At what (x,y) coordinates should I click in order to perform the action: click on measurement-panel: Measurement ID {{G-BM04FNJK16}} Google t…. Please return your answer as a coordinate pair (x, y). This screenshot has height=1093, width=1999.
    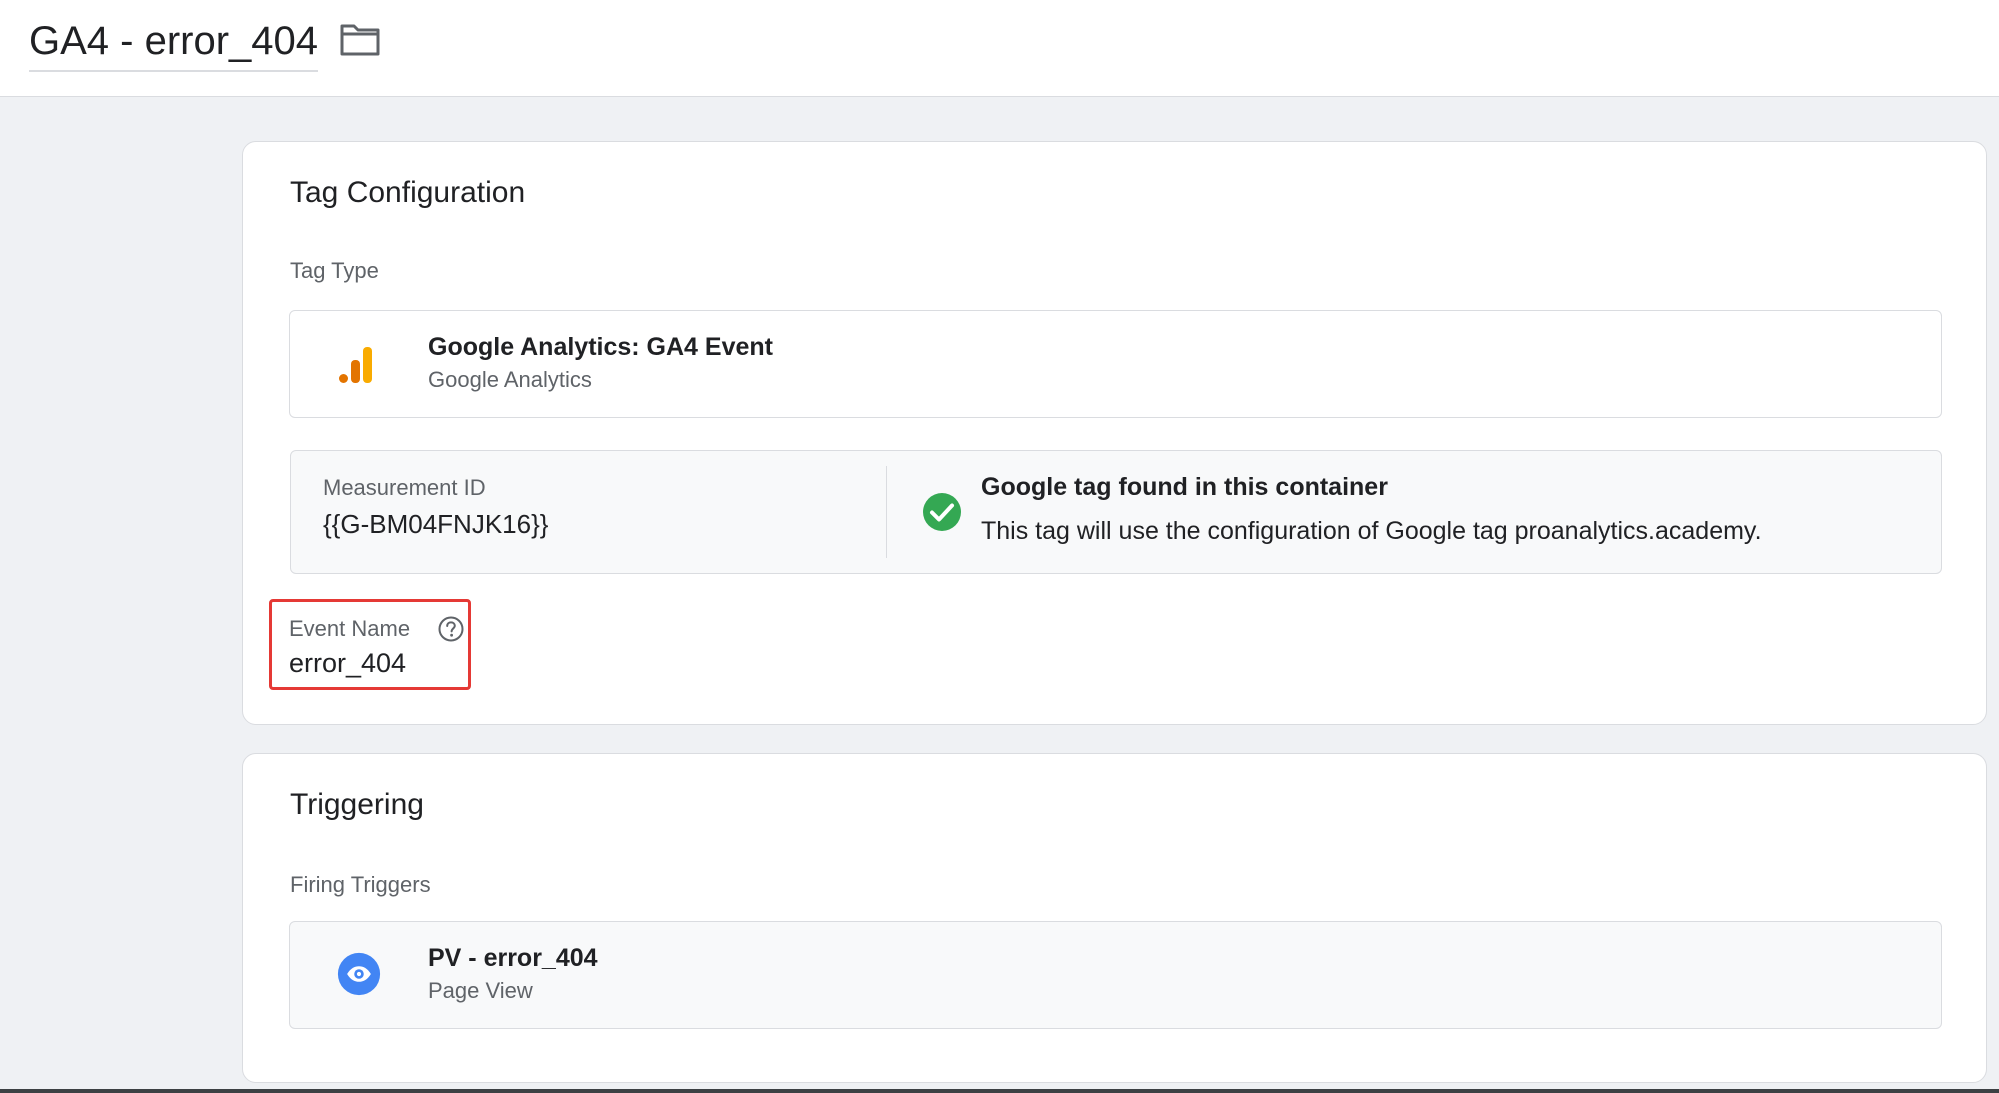
    Looking at the image, I should click on (1116, 512).